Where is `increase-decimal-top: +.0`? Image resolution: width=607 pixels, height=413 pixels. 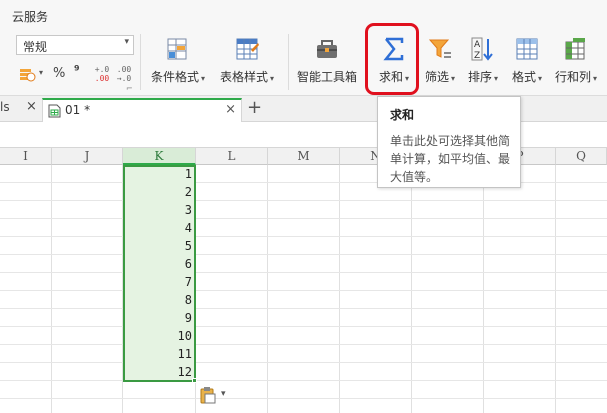
increase-decimal-top: +.0 is located at coordinates (102, 69).